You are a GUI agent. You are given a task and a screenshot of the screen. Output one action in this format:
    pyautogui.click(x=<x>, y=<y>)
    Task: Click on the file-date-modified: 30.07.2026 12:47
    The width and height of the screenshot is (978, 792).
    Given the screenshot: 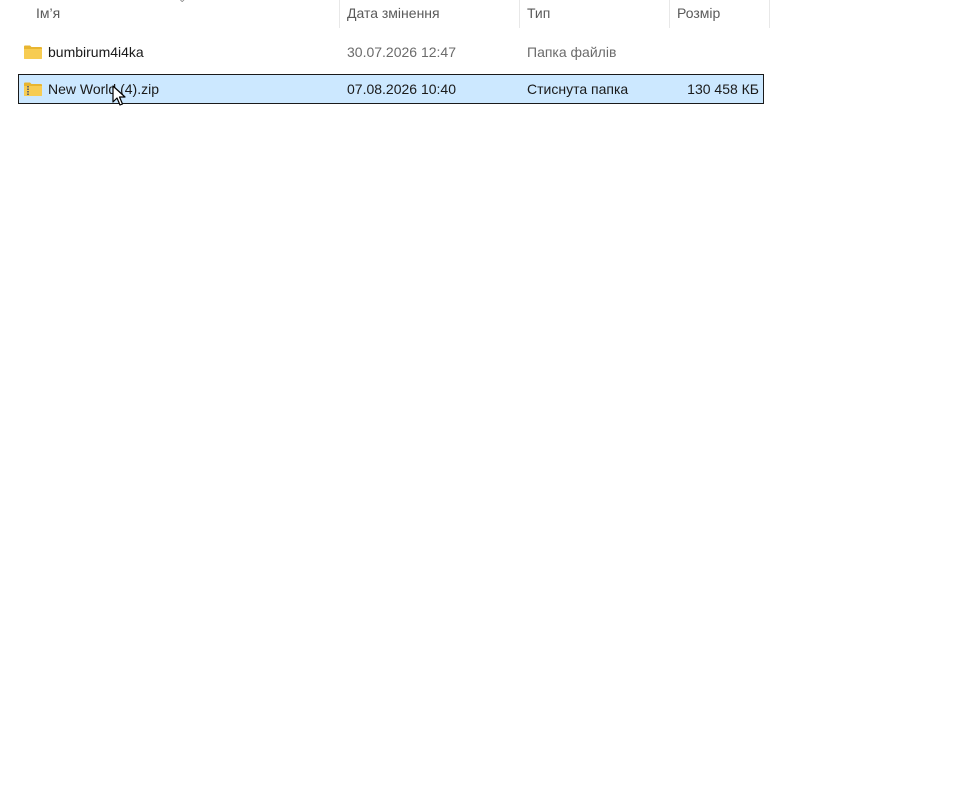 What is the action you would take?
    pyautogui.click(x=401, y=52)
    